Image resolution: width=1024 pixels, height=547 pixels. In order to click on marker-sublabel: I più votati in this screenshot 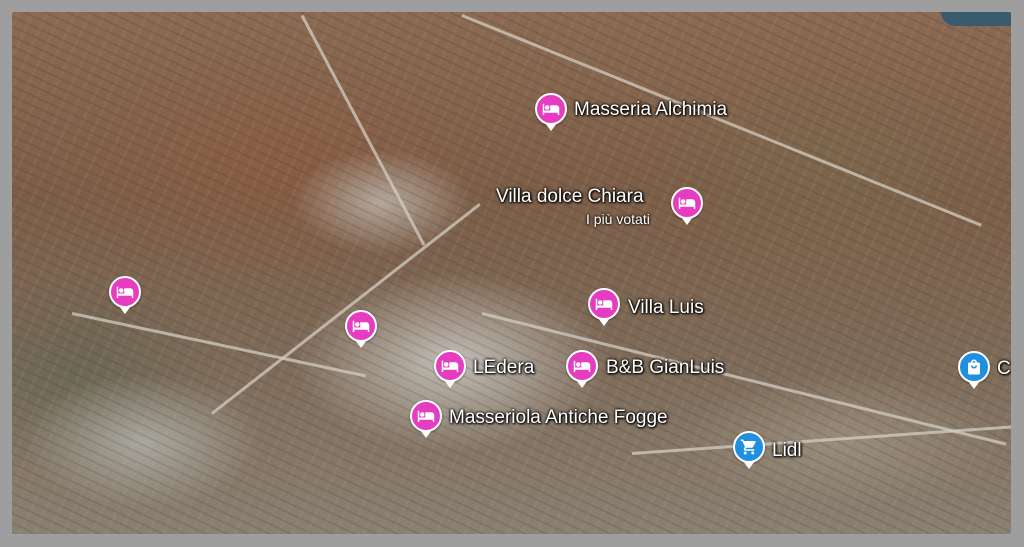, I will do `click(618, 219)`.